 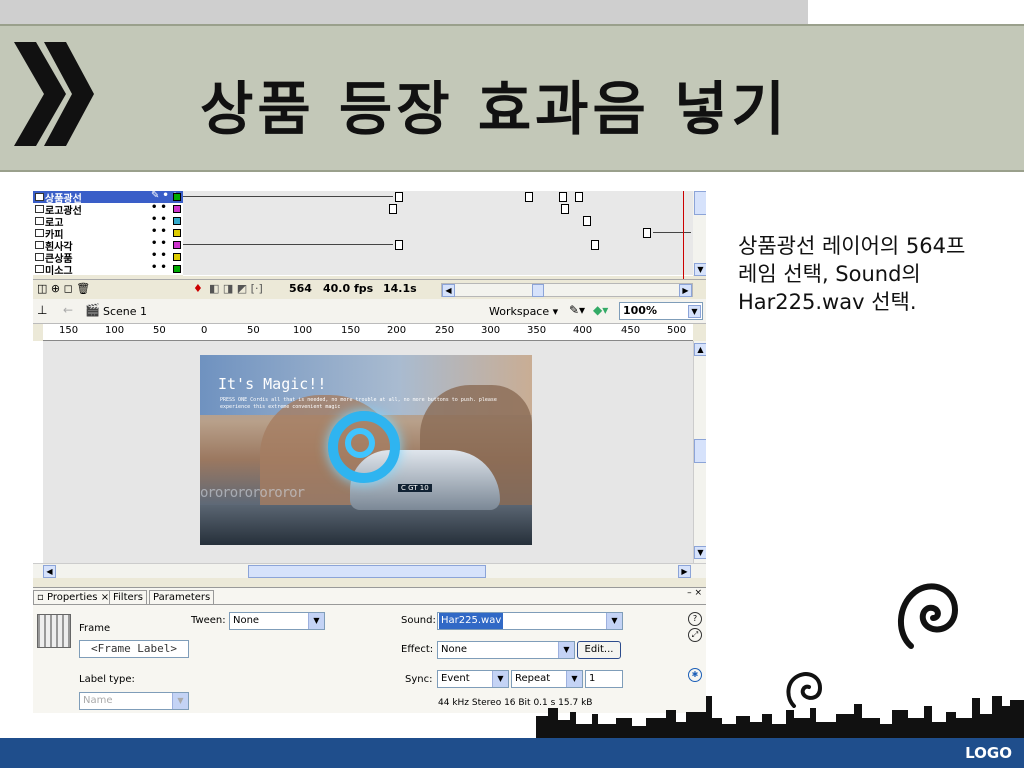 I want to click on sync-select: Event ▼, so click(x=473, y=679).